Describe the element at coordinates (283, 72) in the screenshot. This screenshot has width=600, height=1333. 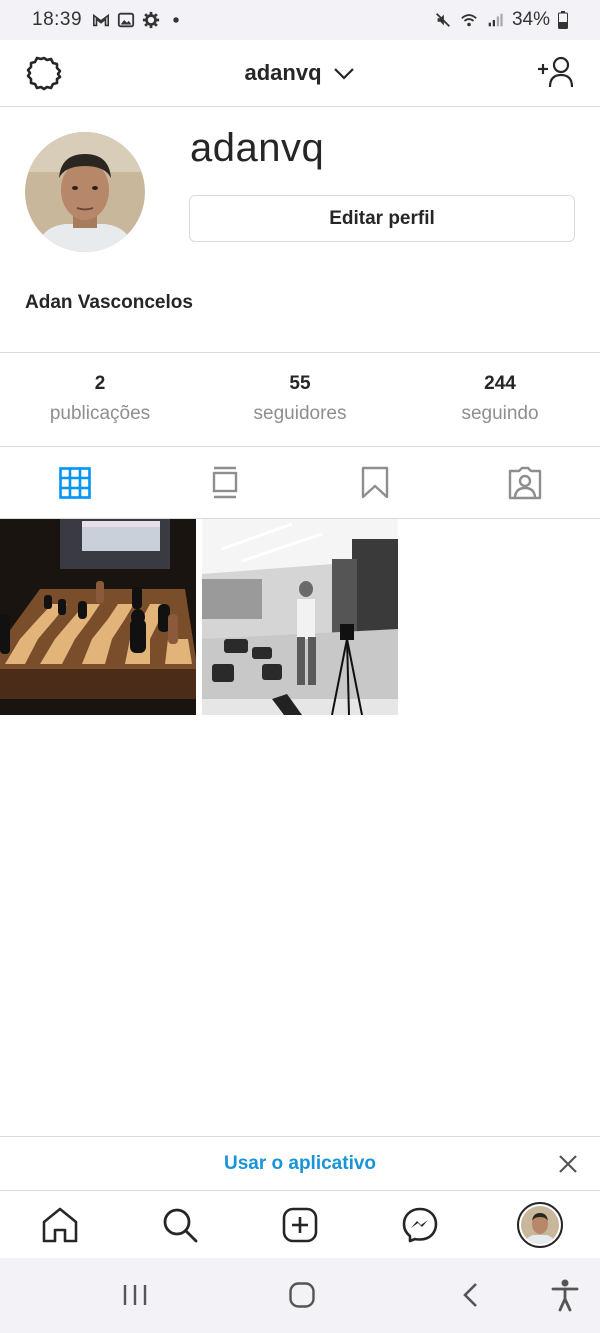
I see `header-username: adanvq` at that location.